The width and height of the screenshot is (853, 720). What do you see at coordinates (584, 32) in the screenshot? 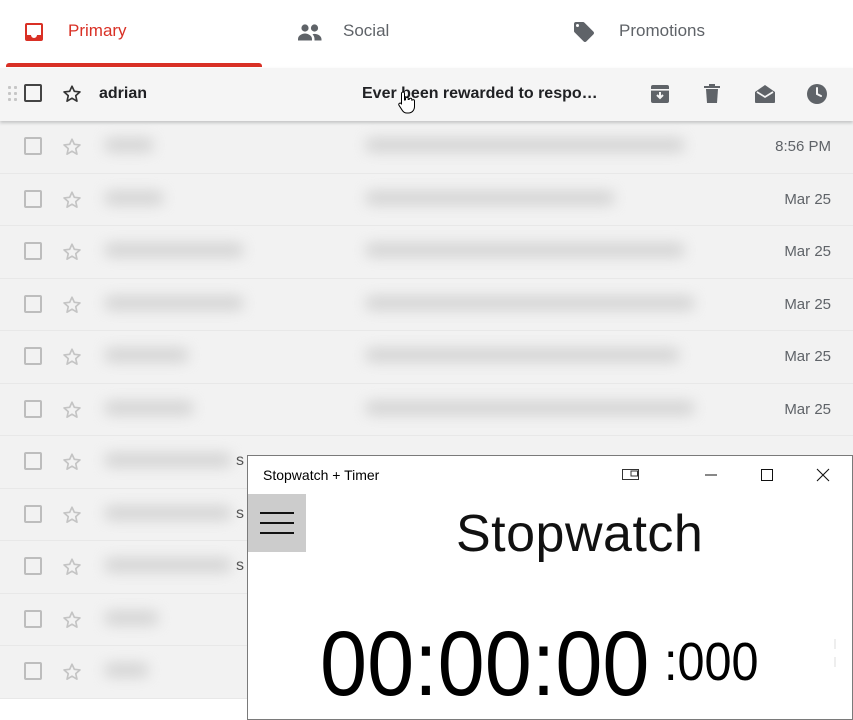
I see `tag-icon` at bounding box center [584, 32].